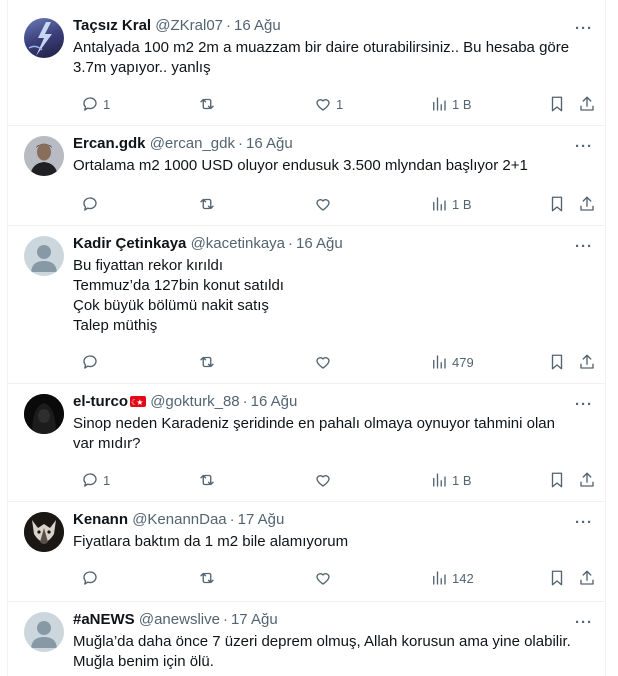  I want to click on author-handle: @KenannDaa, so click(179, 519).